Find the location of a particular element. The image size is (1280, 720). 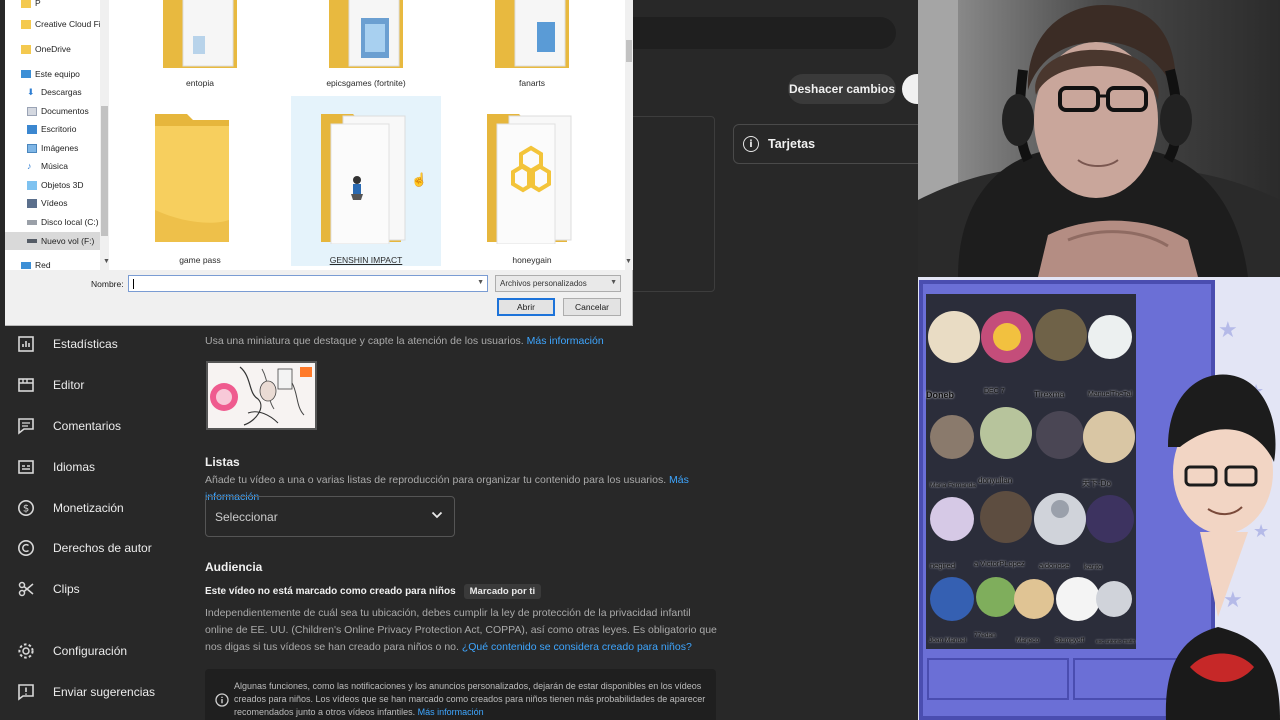

folder-label: fanarts is located at coordinates (532, 83).